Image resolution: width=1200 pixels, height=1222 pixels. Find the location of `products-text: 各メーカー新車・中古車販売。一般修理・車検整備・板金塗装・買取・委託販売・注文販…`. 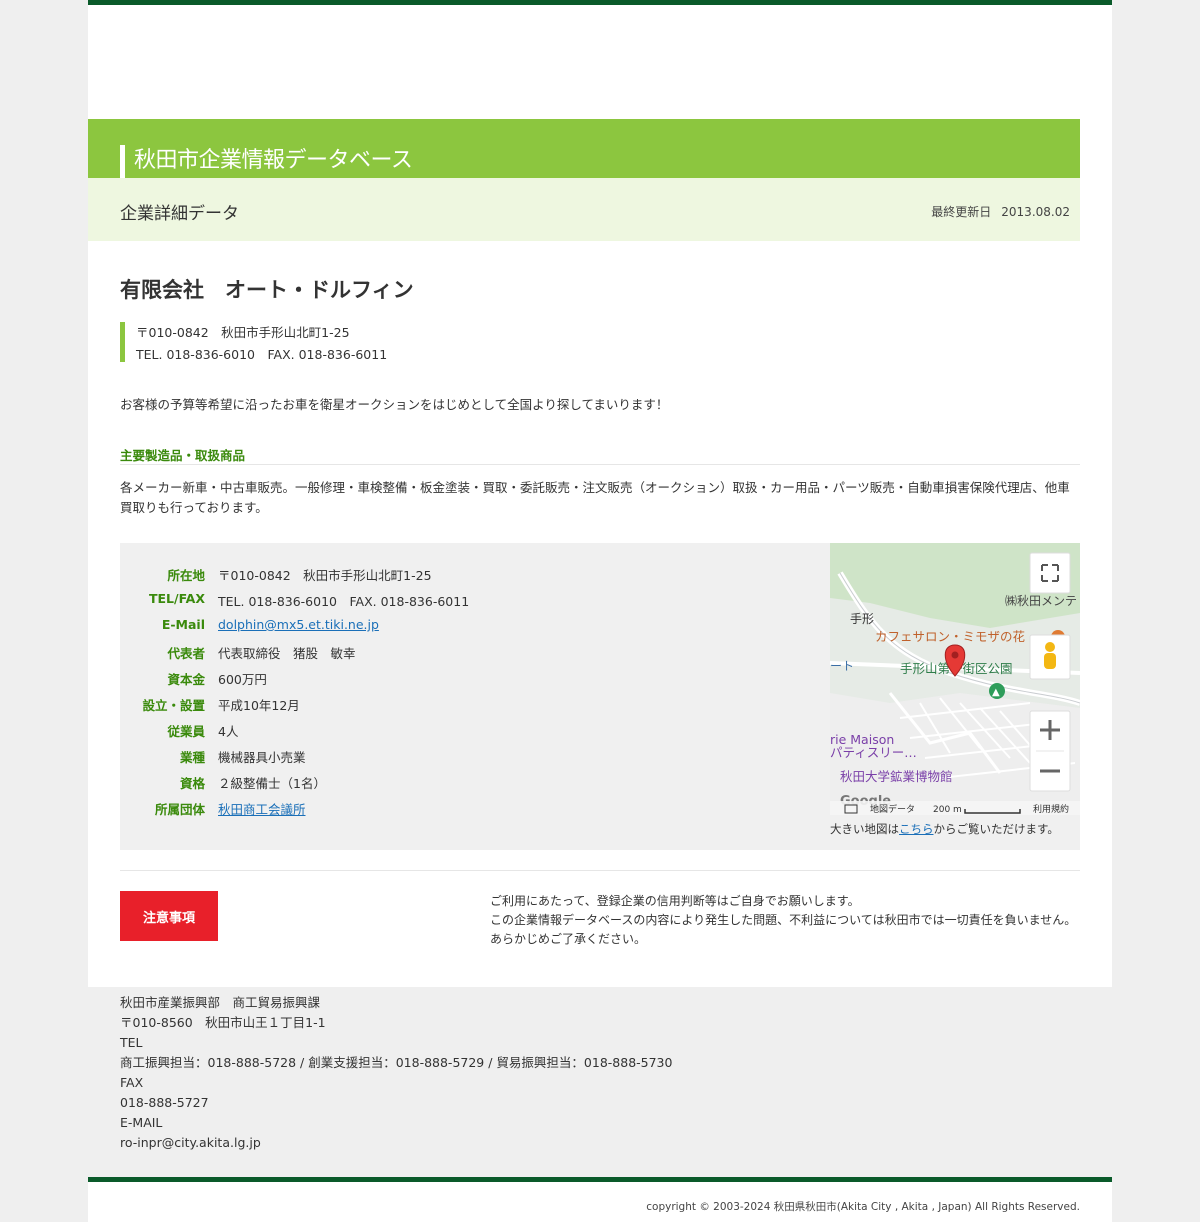

products-text: 各メーカー新車・中古車販売。一般修理・車検整備・板金塗装・買取・委託販売・注文販… is located at coordinates (595, 497).